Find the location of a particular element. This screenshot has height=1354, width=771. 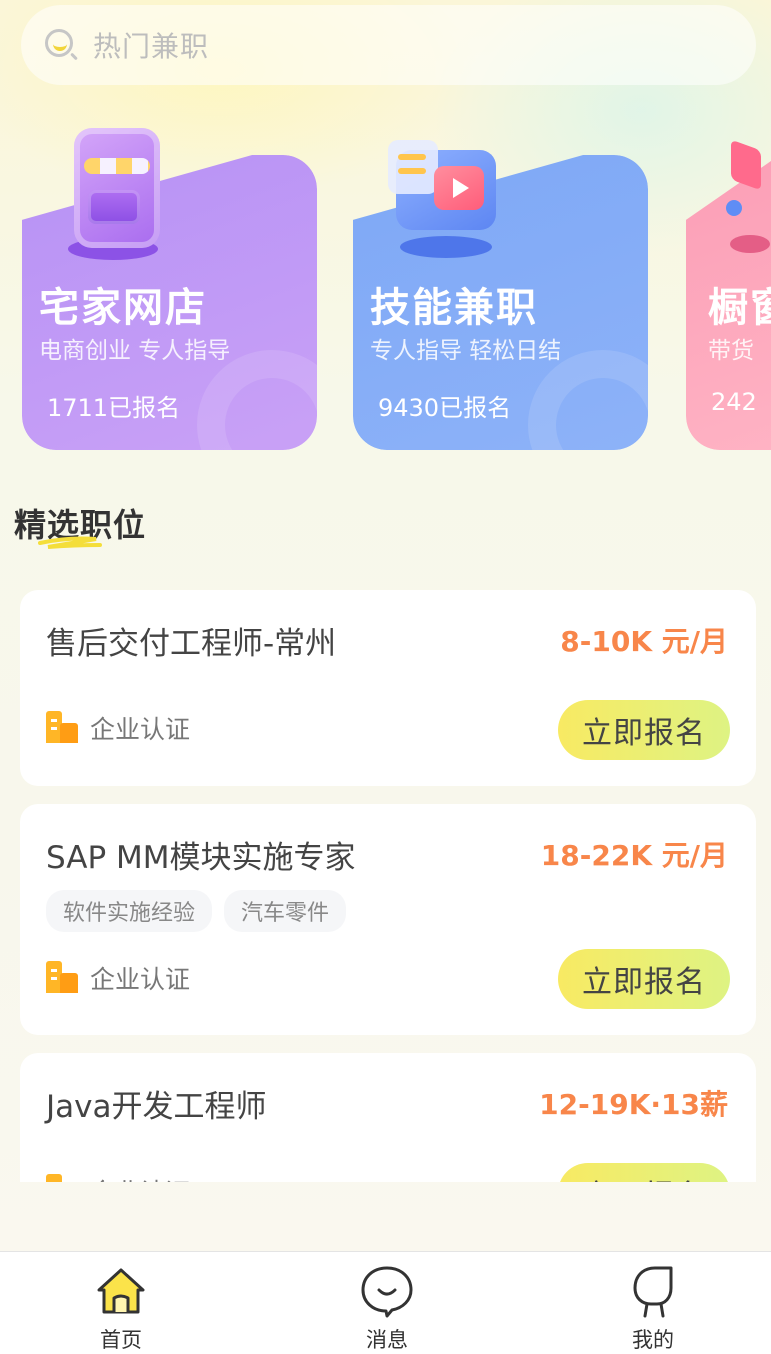

category-count: 1711已报名 is located at coordinates (114, 408).